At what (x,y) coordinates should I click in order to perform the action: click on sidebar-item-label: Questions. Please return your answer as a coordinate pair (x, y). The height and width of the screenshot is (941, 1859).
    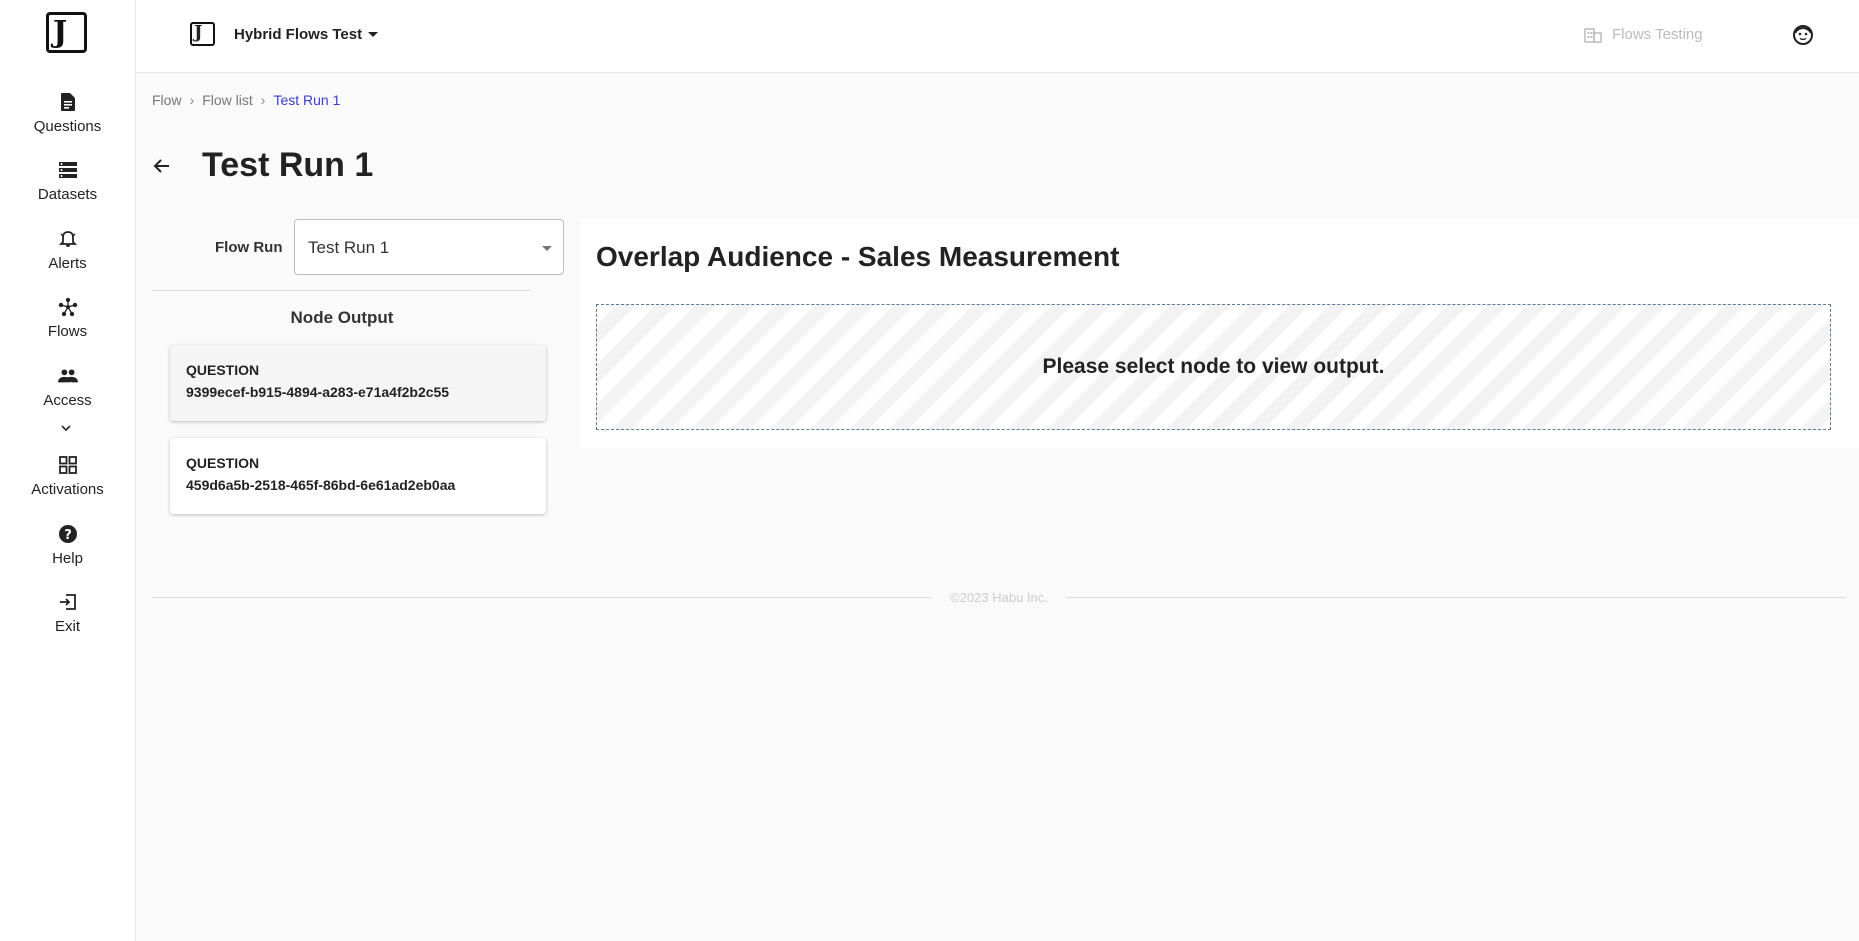
    Looking at the image, I should click on (67, 126).